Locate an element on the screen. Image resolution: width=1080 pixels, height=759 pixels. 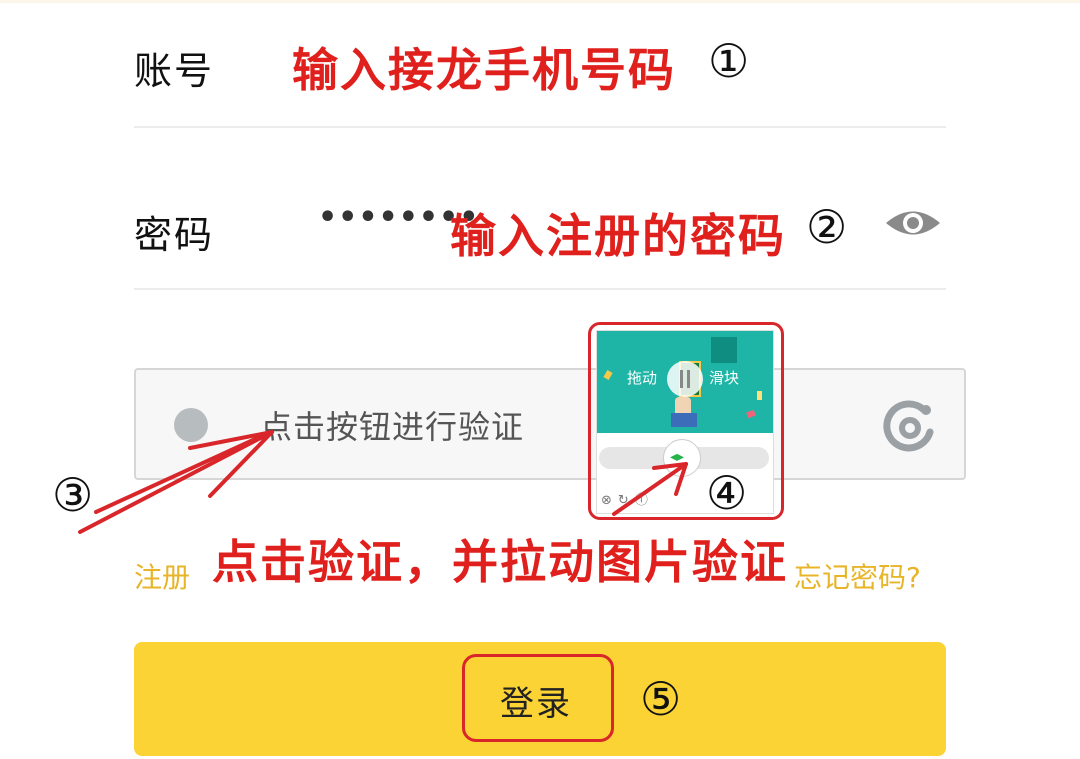
password-label: 密码 is located at coordinates (174, 235).